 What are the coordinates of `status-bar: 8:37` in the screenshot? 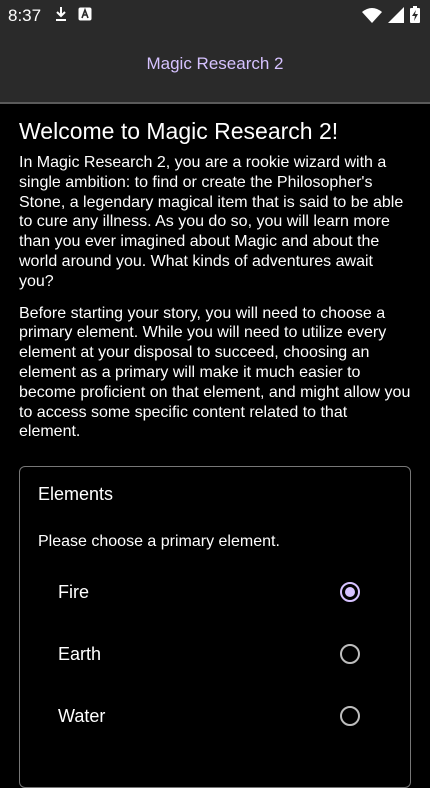 It's located at (215, 15).